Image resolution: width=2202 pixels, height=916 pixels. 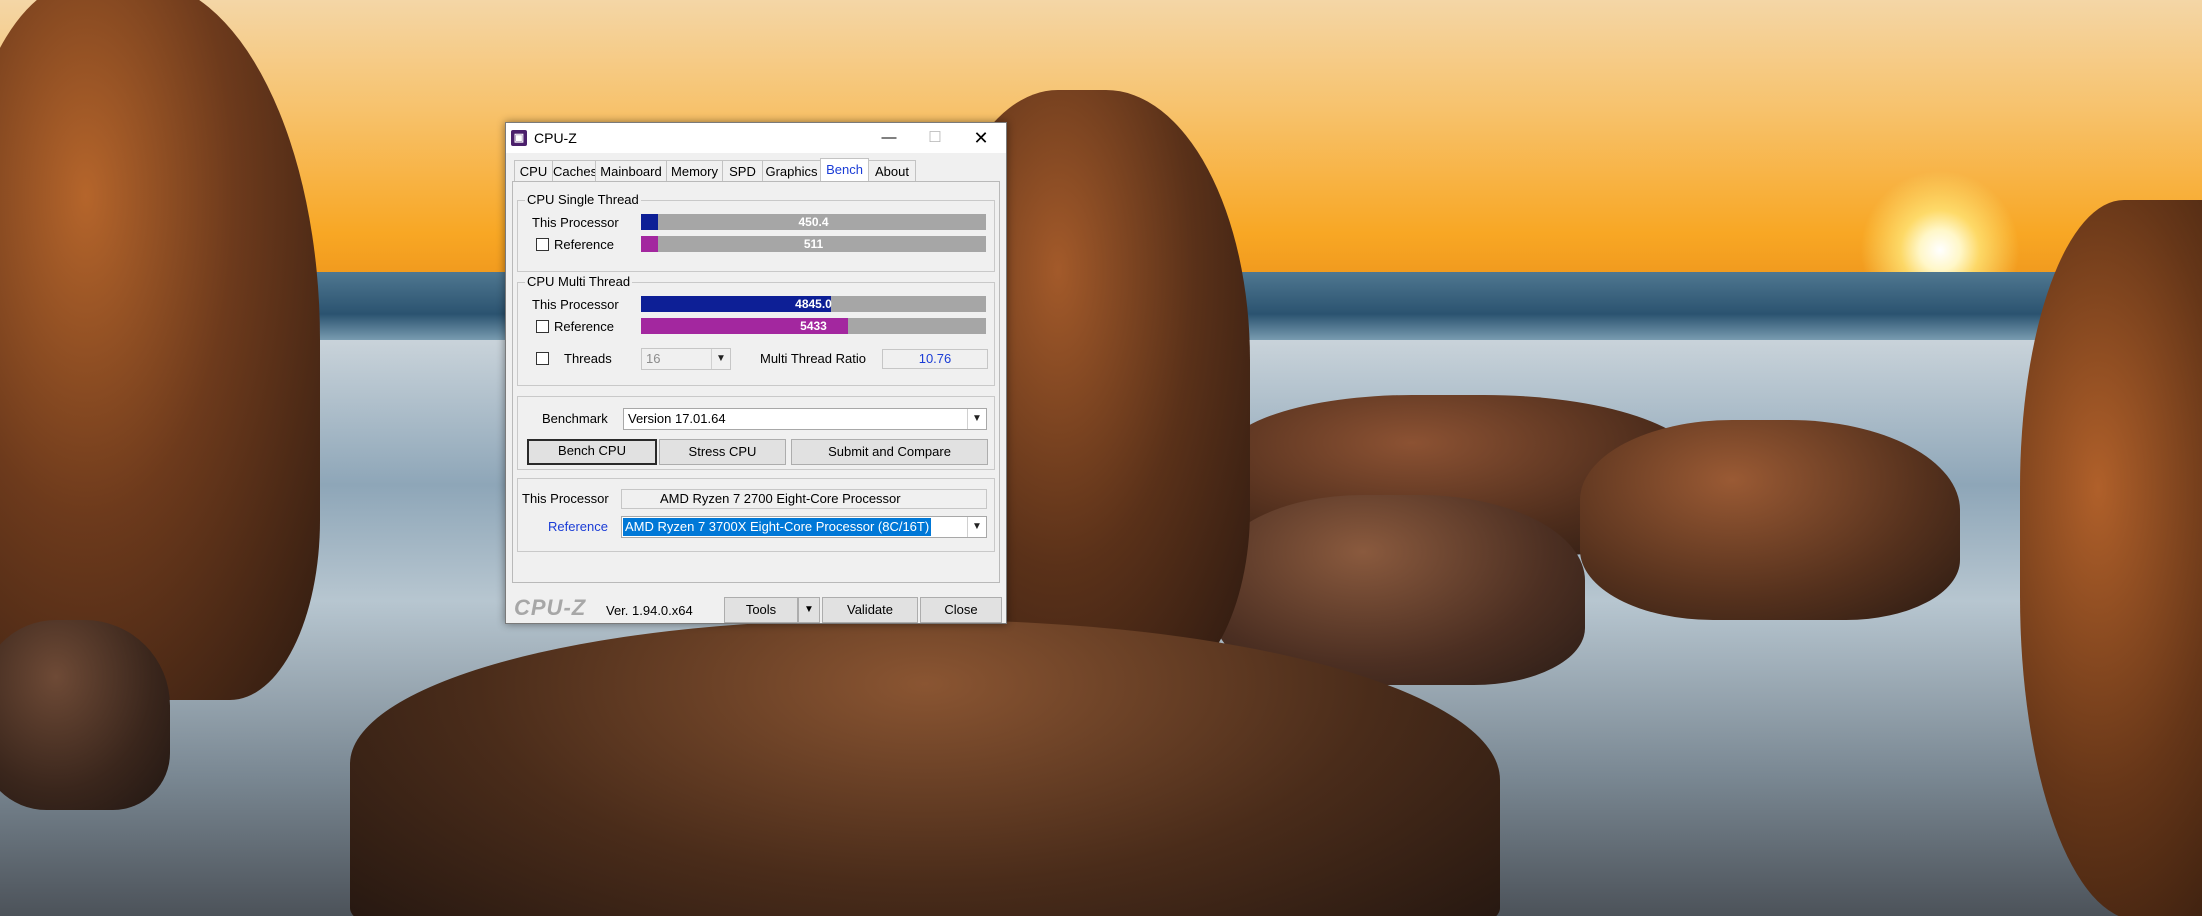 I want to click on title-bar: ▣ CPU-Z — ☐ ✕, so click(x=756, y=138).